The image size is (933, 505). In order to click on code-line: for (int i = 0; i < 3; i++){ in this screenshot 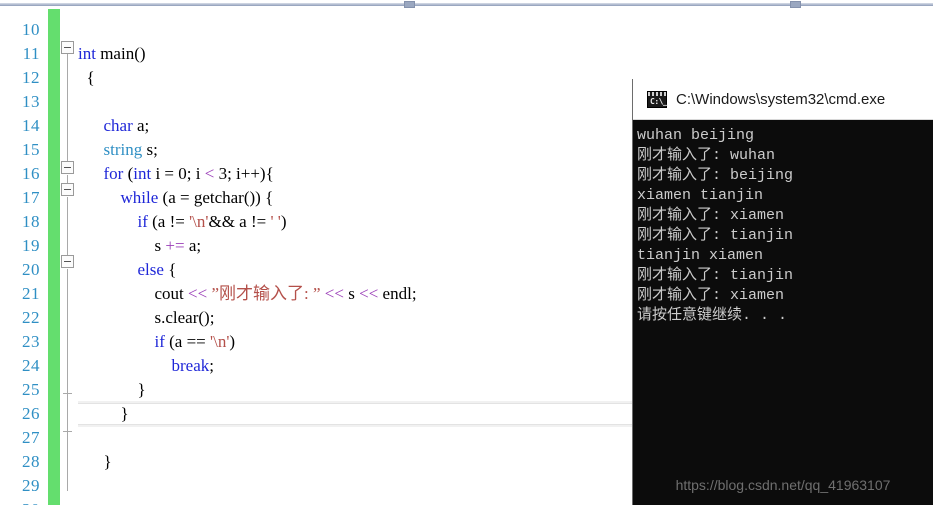, I will do `click(176, 173)`.